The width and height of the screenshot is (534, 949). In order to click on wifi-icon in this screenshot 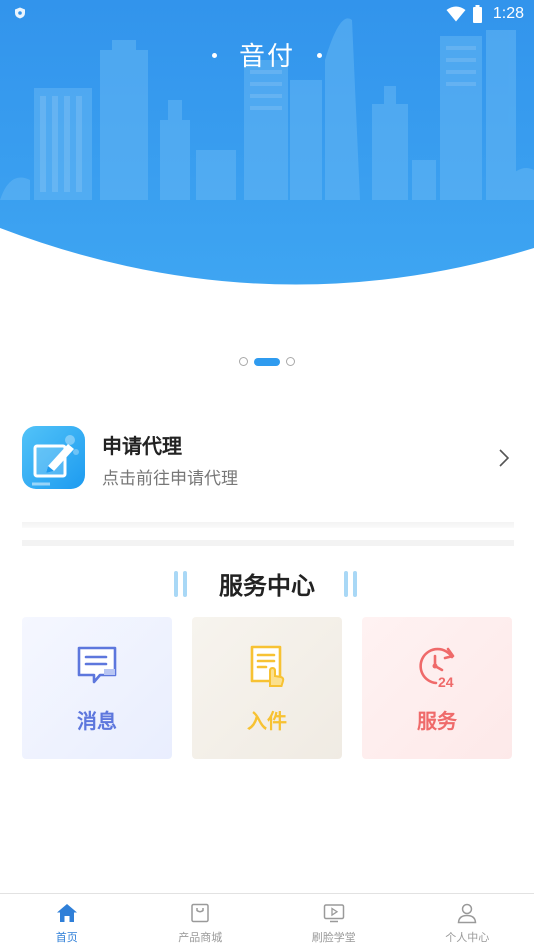, I will do `click(456, 14)`.